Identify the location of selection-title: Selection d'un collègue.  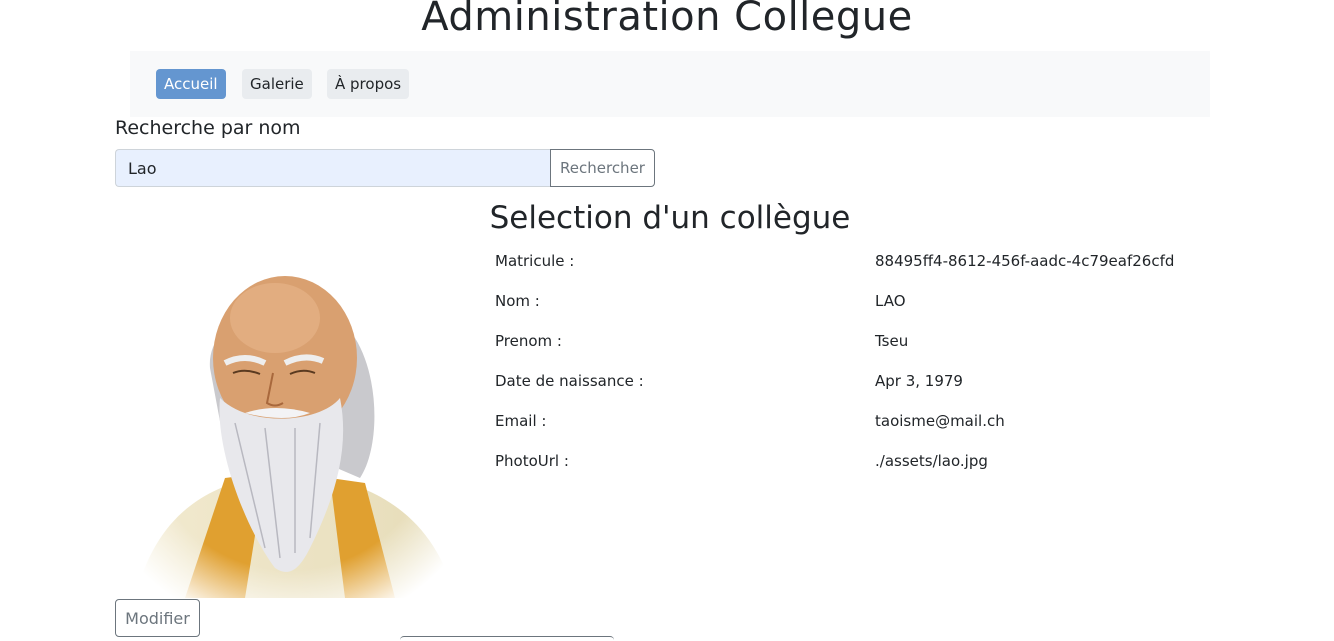
(670, 218).